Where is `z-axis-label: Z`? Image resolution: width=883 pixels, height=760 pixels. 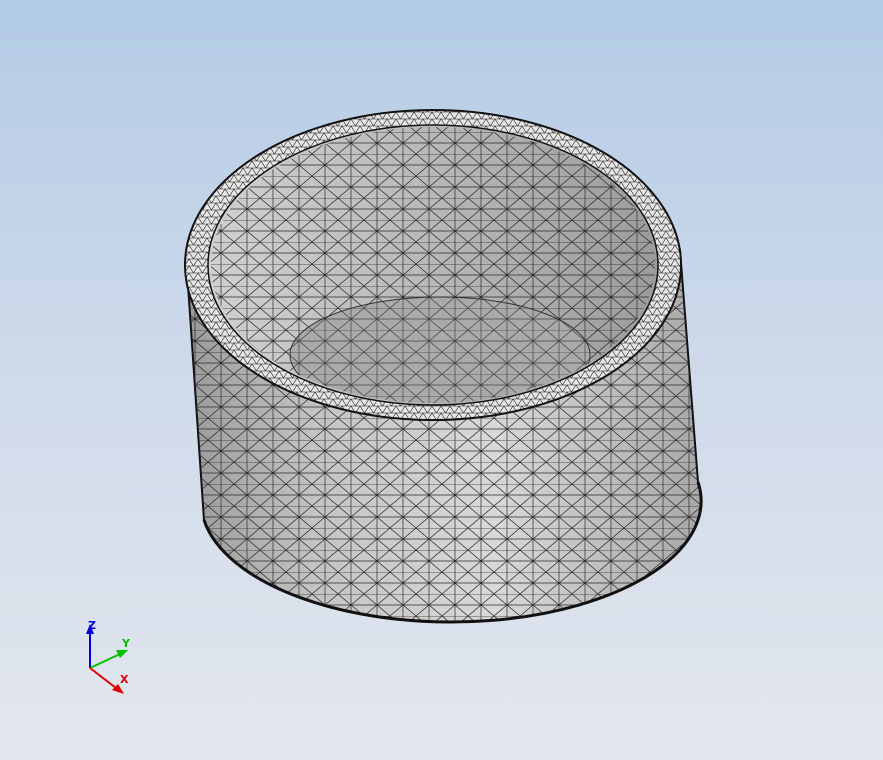
z-axis-label: Z is located at coordinates (92, 625).